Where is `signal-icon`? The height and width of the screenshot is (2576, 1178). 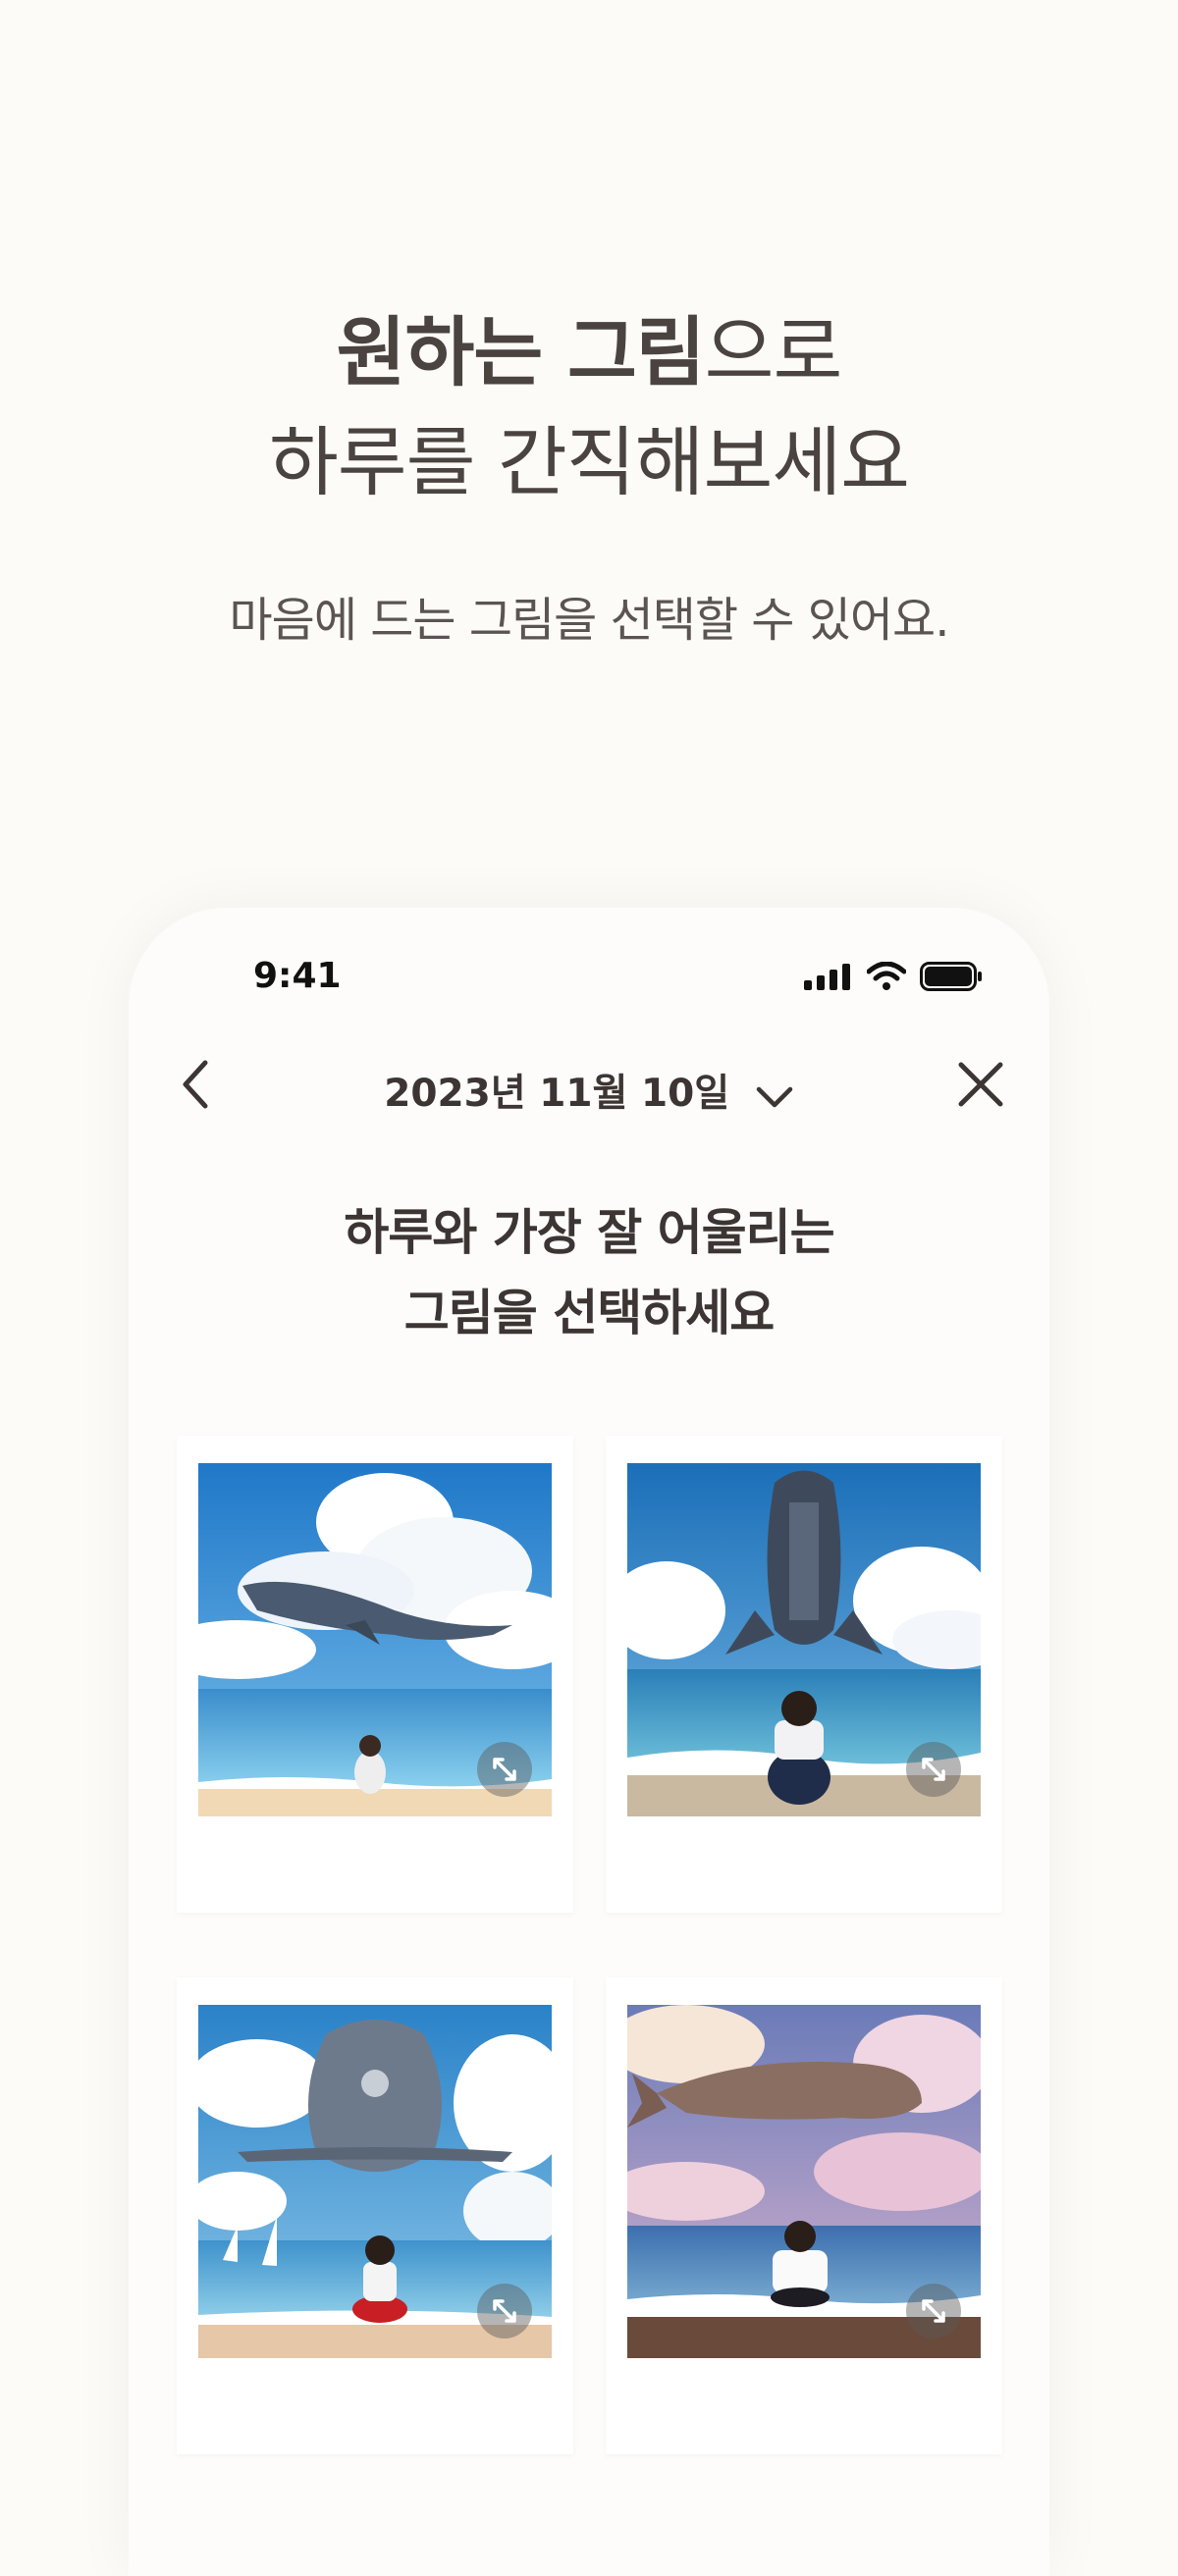 signal-icon is located at coordinates (827, 977).